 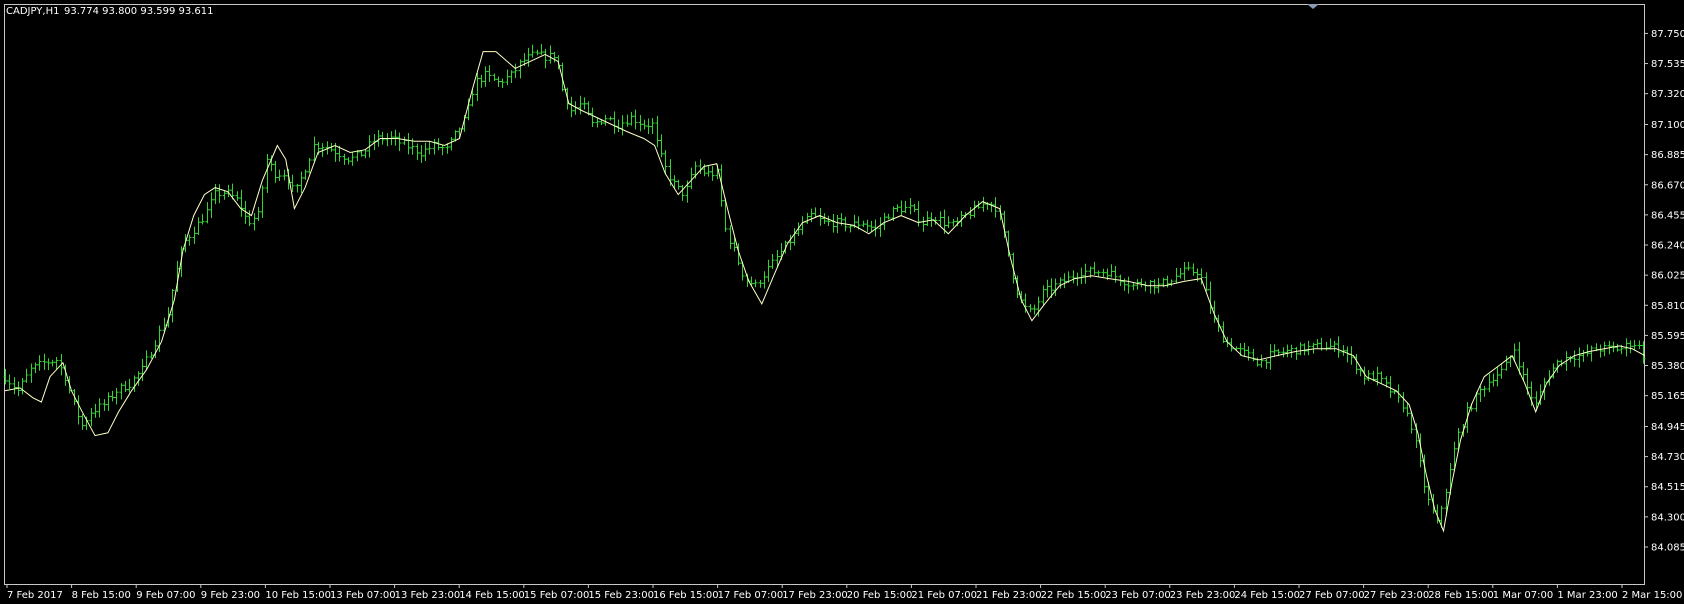 I want to click on time-tick-label: 7 Feb 2017, so click(x=35, y=595).